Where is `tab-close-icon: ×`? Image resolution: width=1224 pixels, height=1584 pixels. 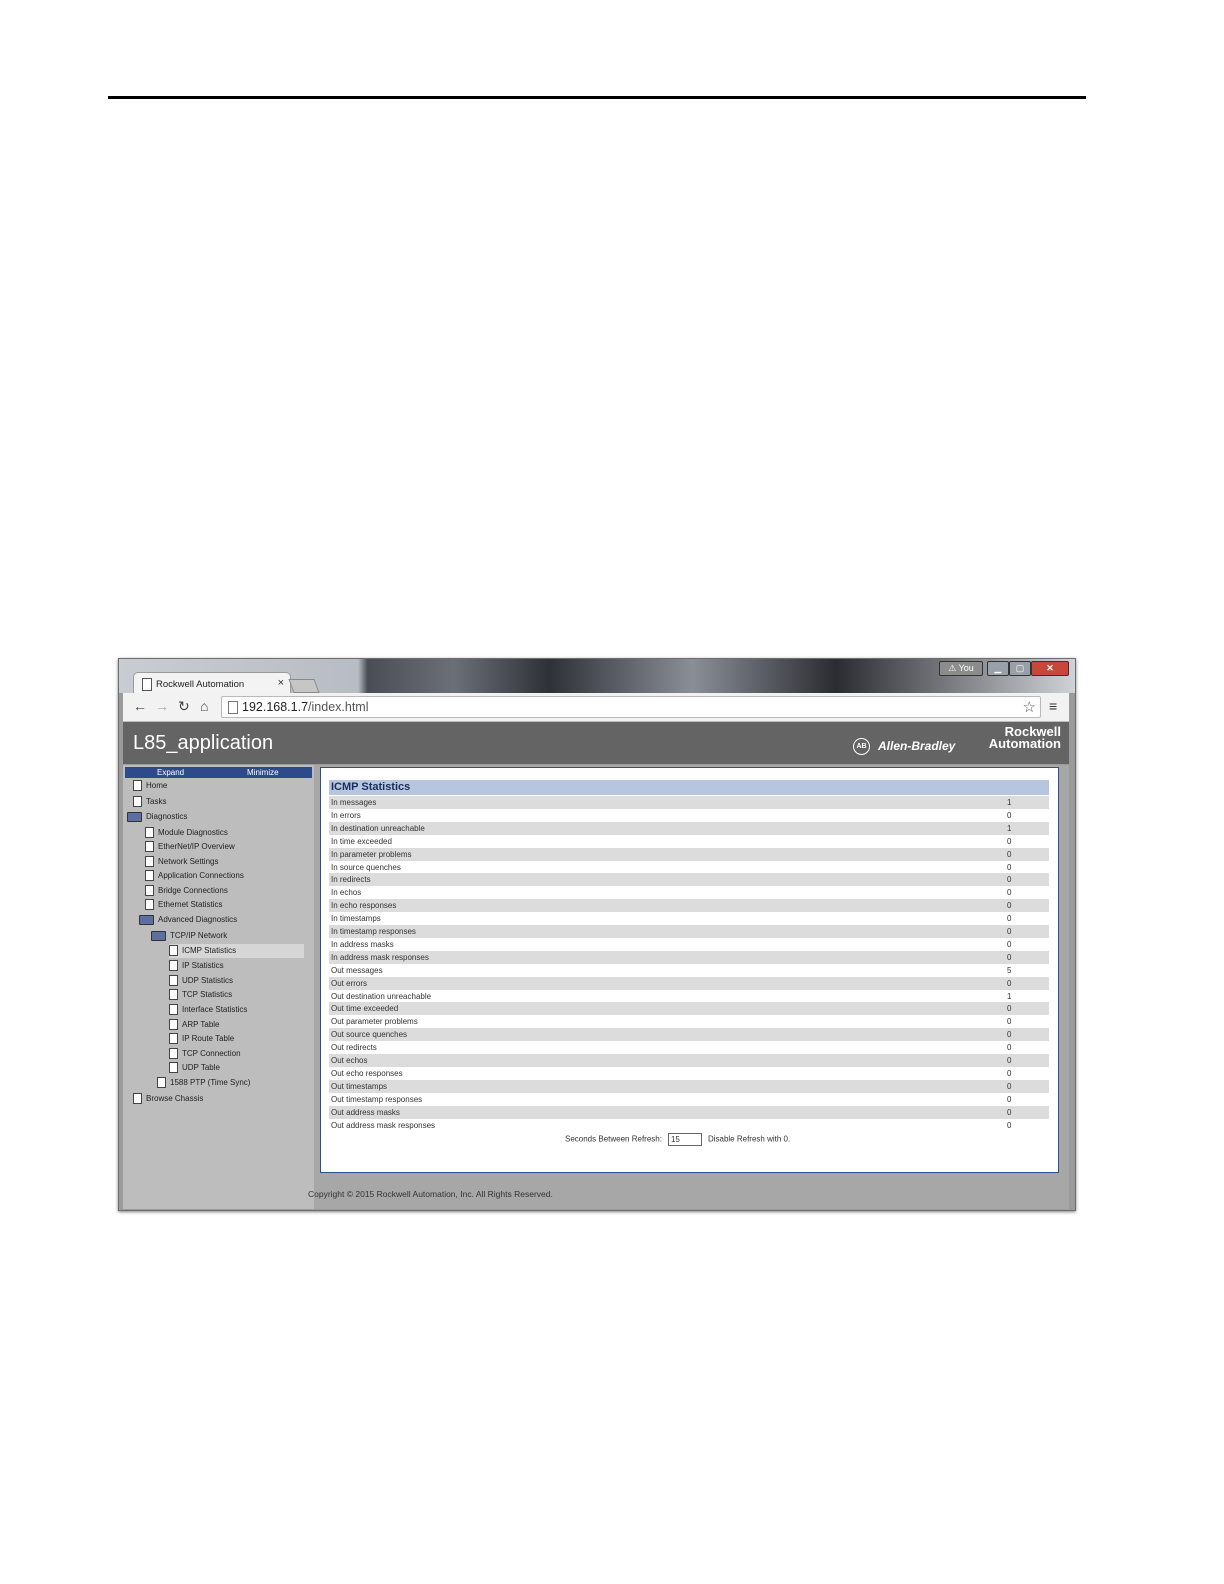 tab-close-icon: × is located at coordinates (281, 683).